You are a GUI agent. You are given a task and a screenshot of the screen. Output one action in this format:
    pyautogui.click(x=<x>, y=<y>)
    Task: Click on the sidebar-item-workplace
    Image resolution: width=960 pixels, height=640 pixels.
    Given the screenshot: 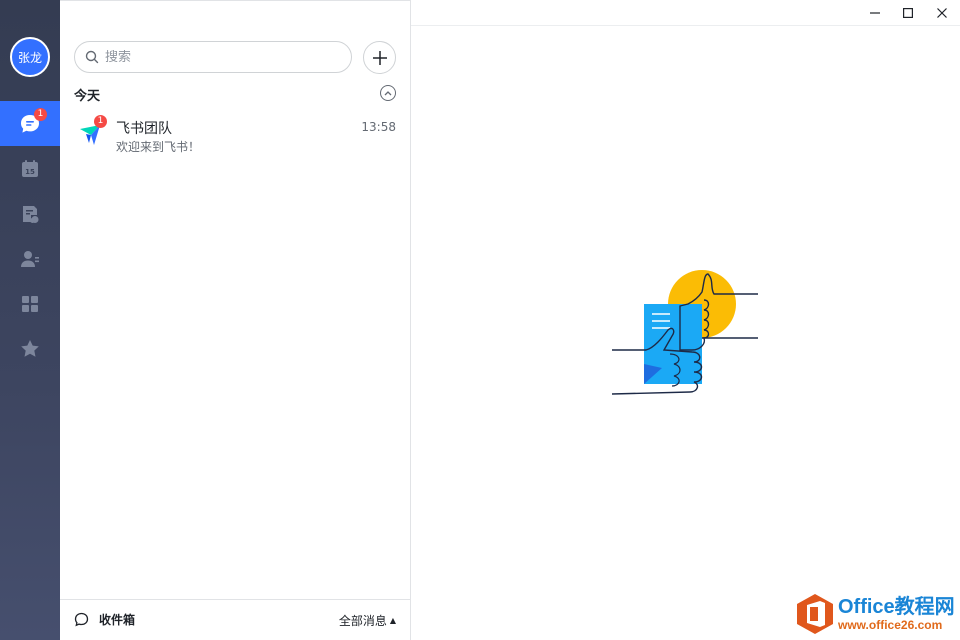 What is the action you would take?
    pyautogui.click(x=30, y=303)
    